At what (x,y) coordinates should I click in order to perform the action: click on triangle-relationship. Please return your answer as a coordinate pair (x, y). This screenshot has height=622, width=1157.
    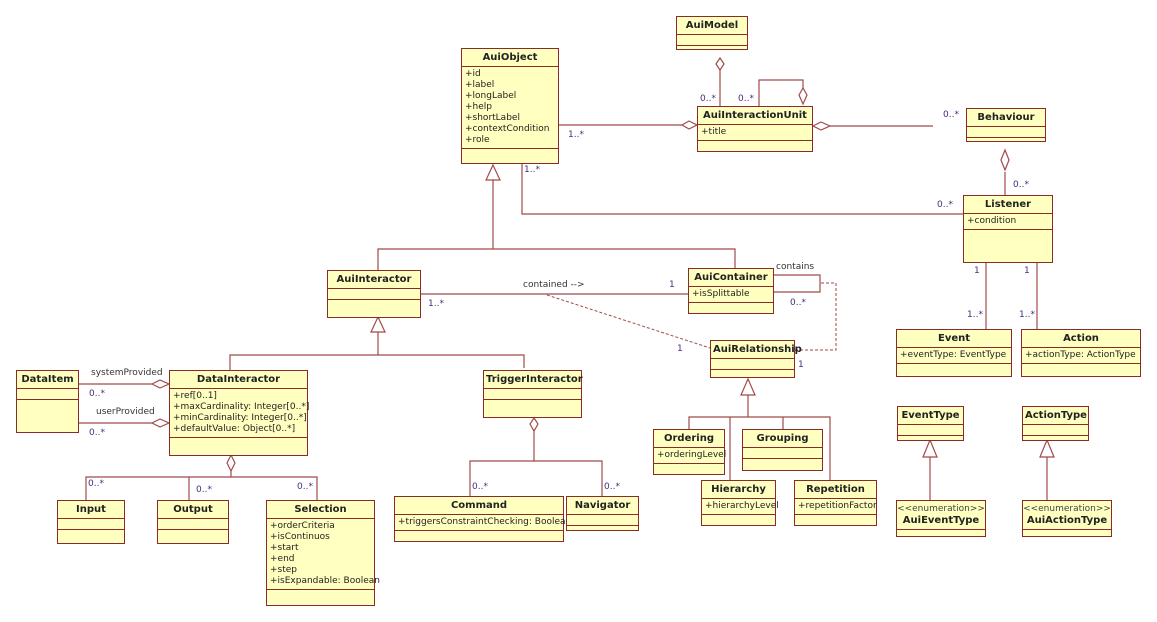
    Looking at the image, I should click on (748, 386).